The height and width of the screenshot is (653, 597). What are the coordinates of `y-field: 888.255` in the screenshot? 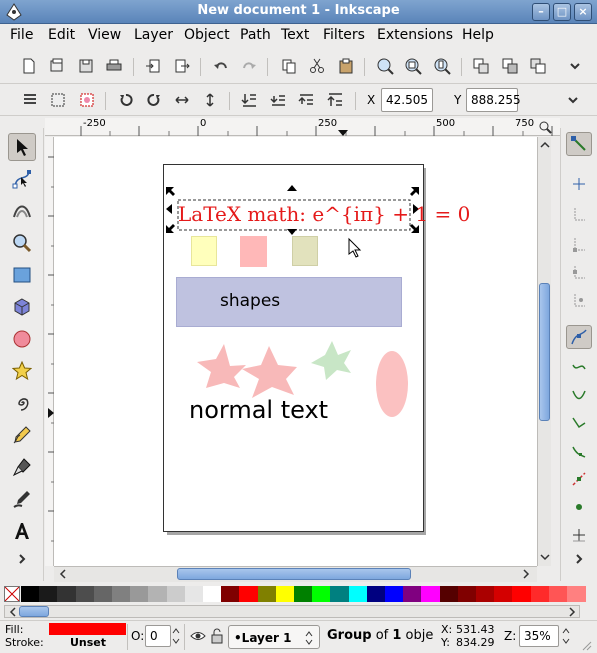 It's located at (493, 100).